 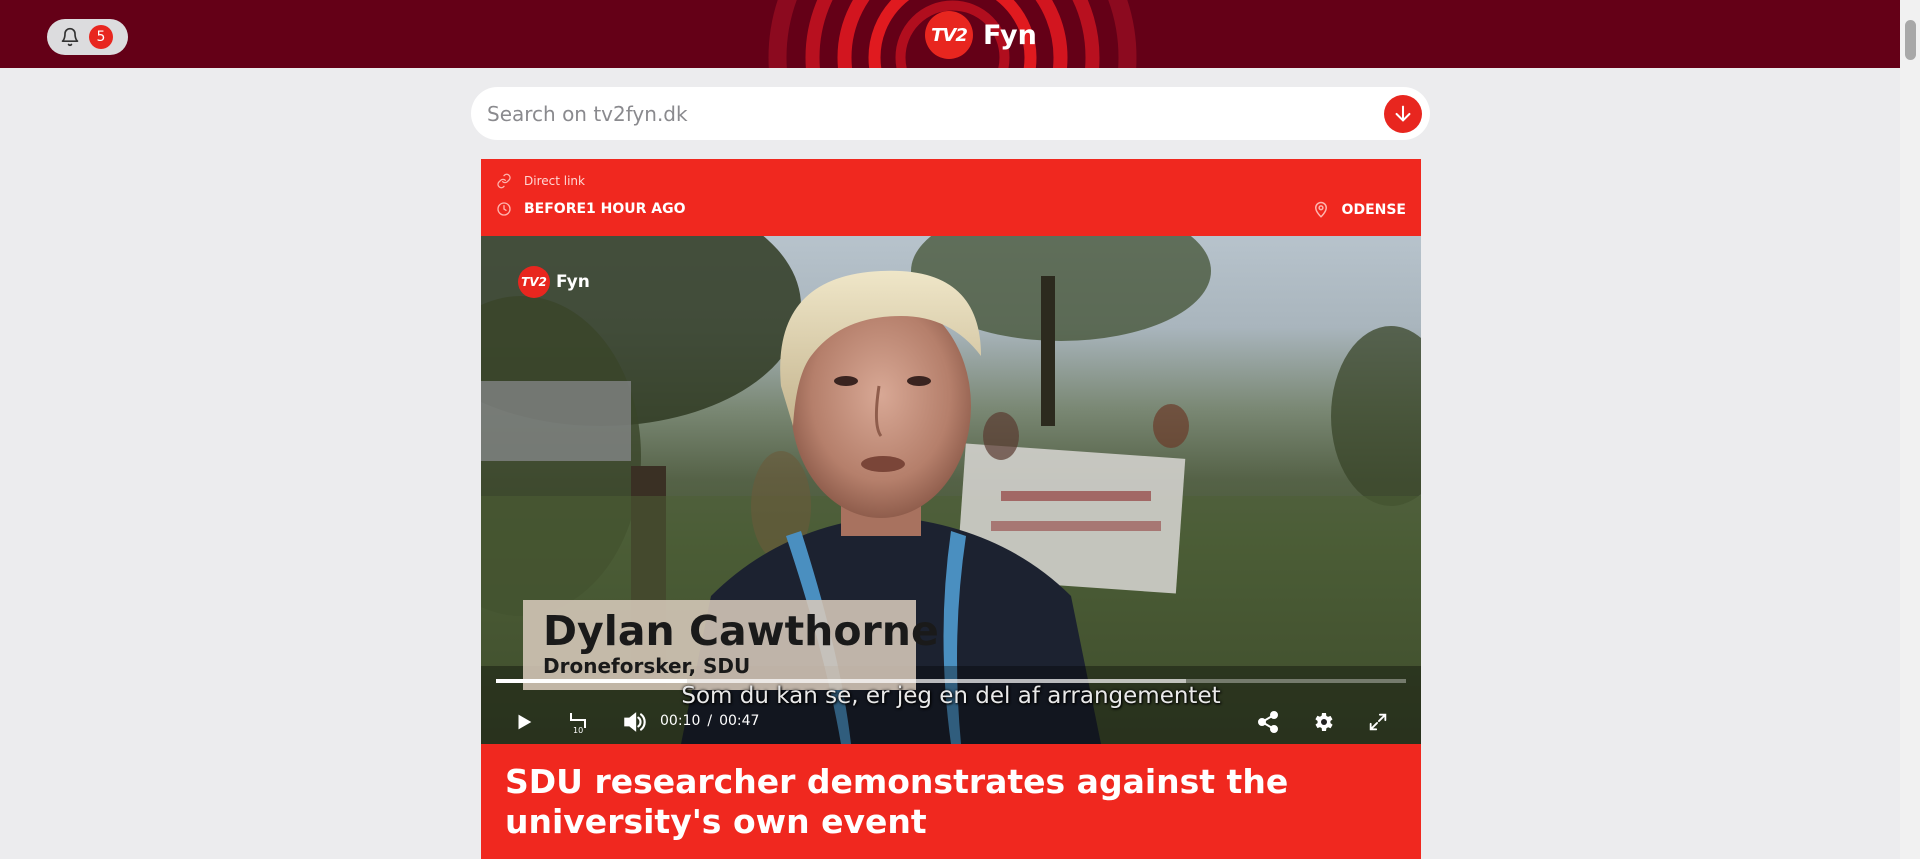 What do you see at coordinates (936, 781) in the screenshot?
I see `headline-segment: demonstrates` at bounding box center [936, 781].